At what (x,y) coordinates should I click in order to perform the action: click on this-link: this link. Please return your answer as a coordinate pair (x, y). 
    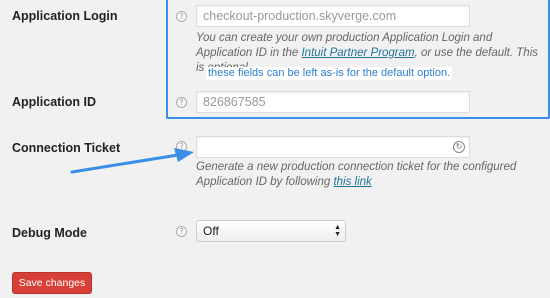
    Looking at the image, I should click on (352, 182).